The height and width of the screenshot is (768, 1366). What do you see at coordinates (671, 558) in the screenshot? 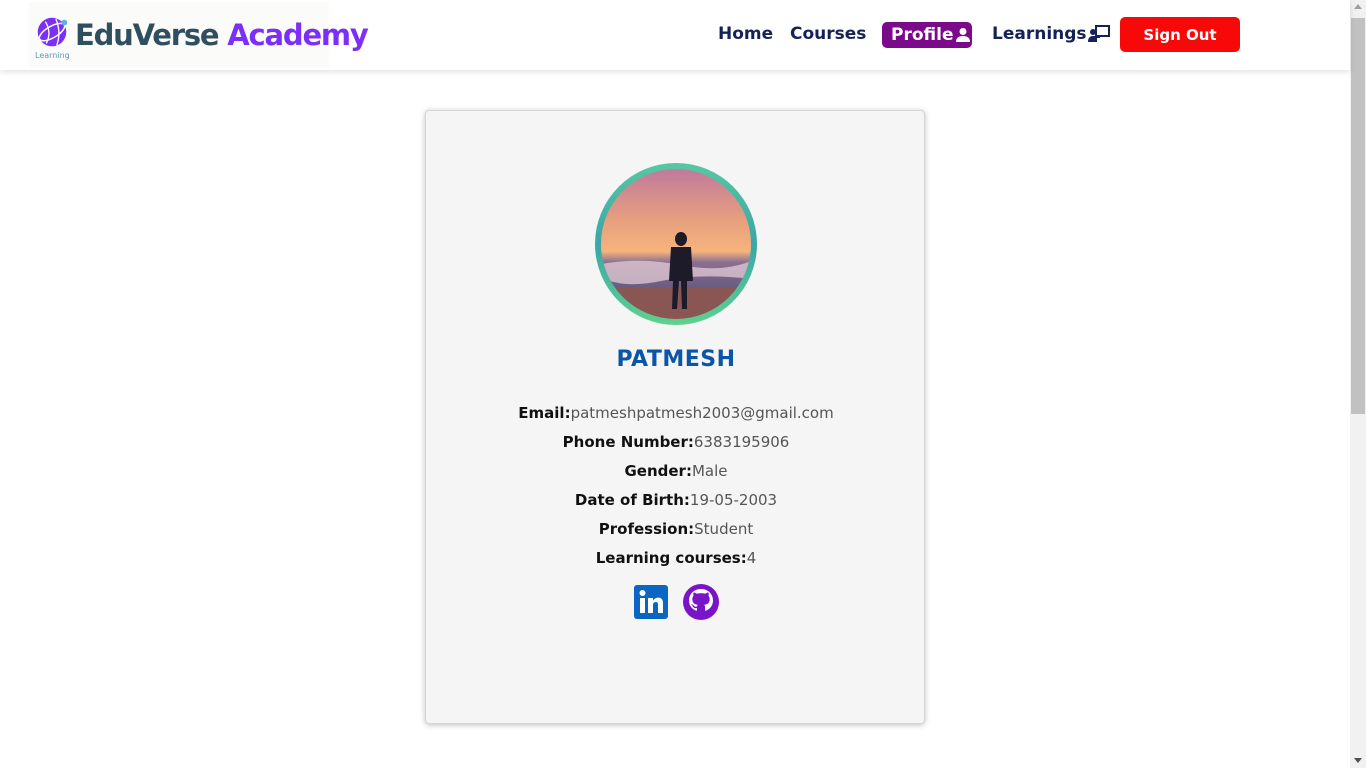
I see `detail-label: Learning courses:` at bounding box center [671, 558].